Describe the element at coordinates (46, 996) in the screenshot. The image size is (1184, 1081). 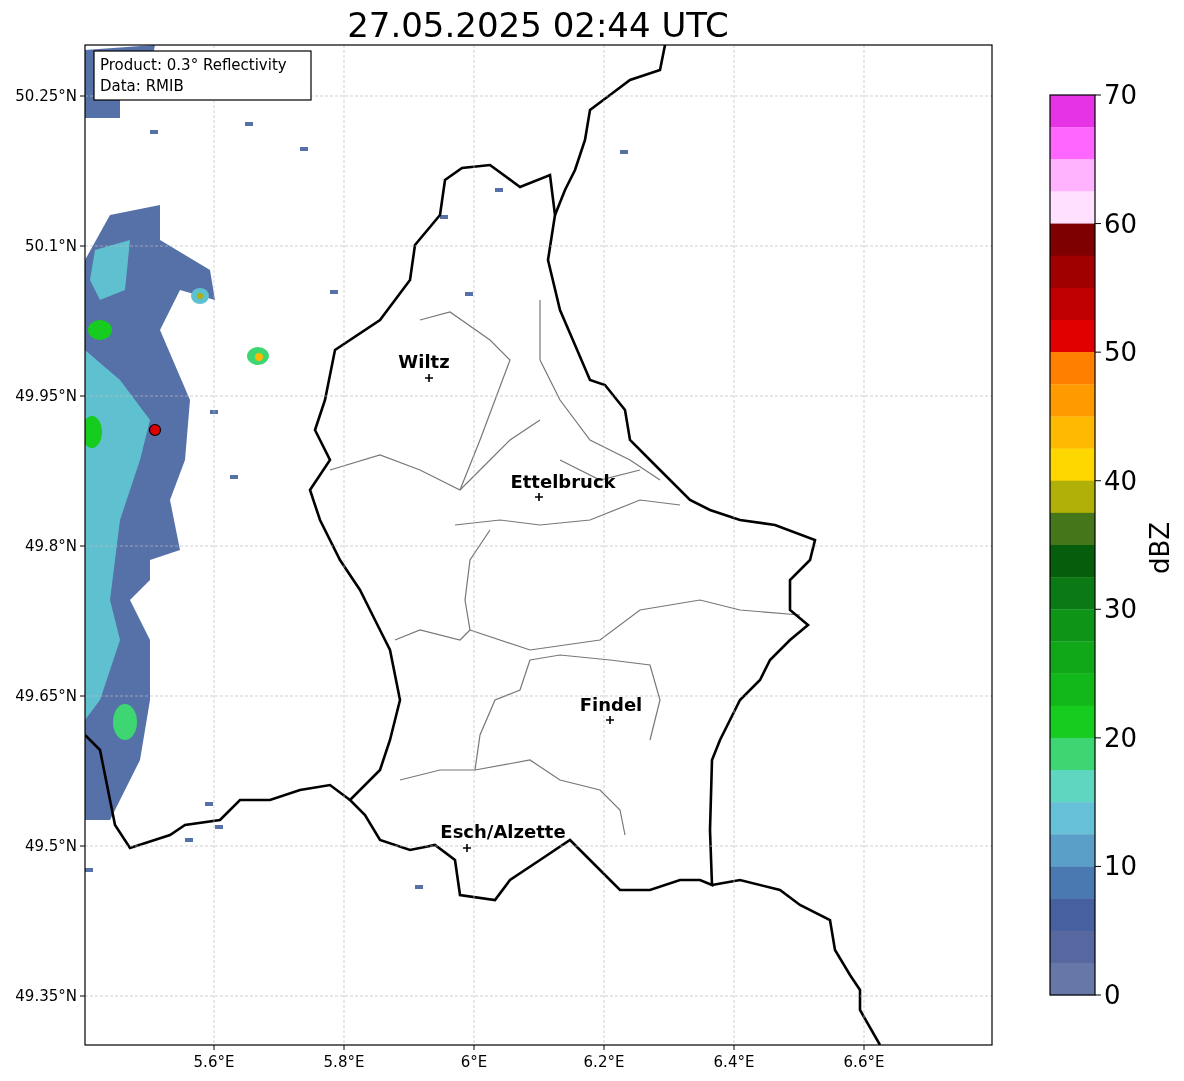
I see `latitude-label: 49.35°N` at that location.